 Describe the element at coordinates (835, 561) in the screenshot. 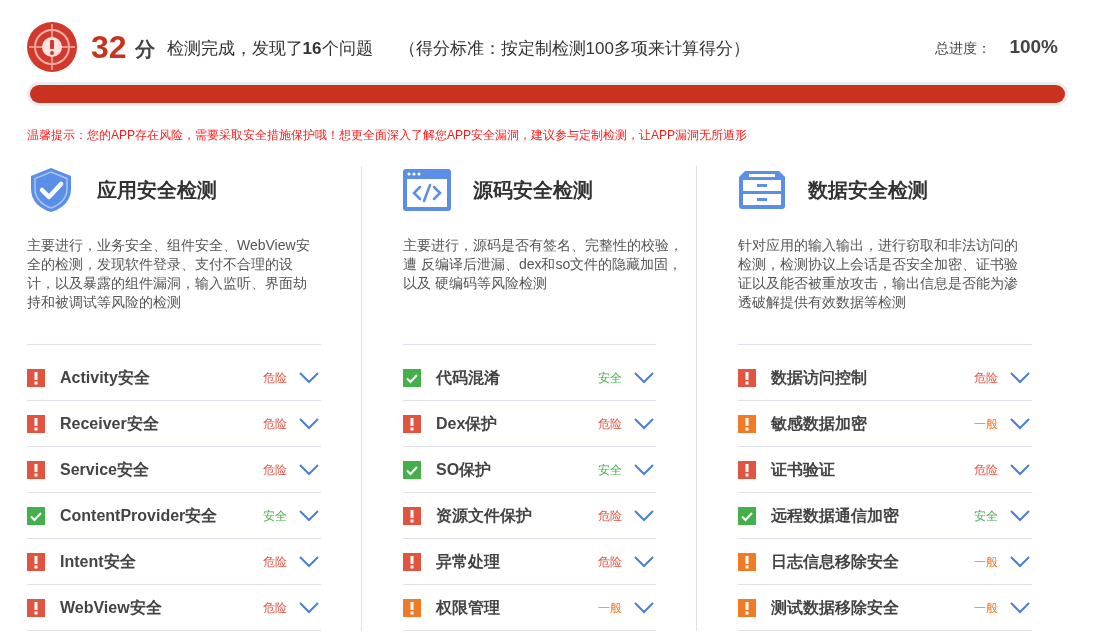

I see `check-item-label: 日志信息移除安全` at that location.